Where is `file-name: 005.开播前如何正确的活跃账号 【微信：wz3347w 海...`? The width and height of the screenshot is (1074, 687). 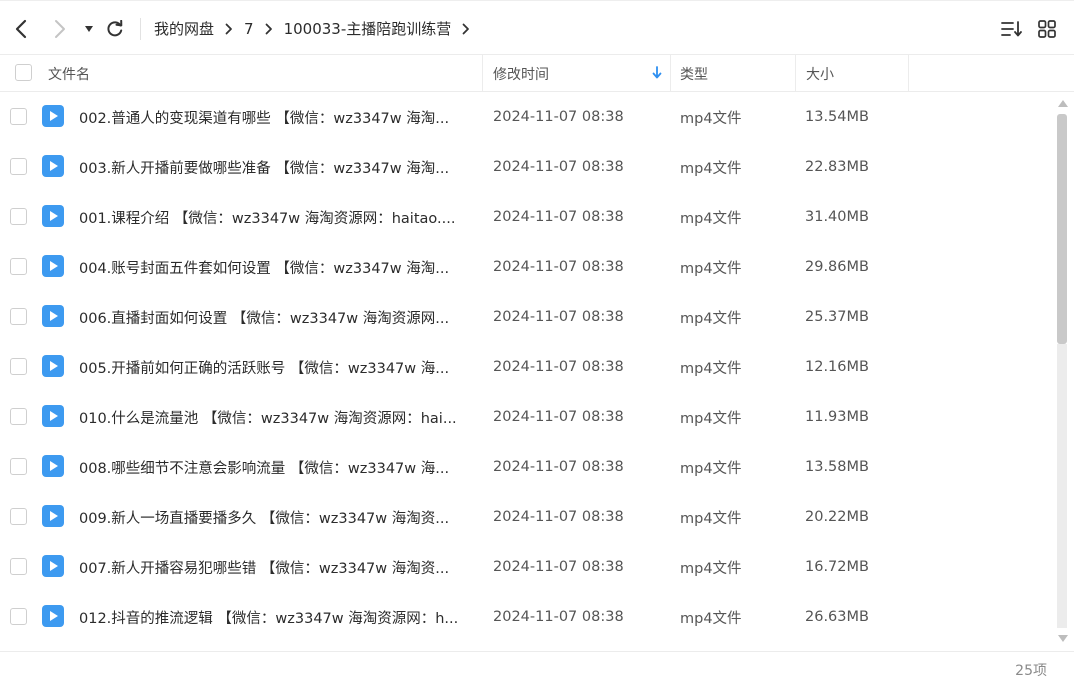 file-name: 005.开播前如何正确的活跃账号 【微信：wz3347w 海... is located at coordinates (264, 368).